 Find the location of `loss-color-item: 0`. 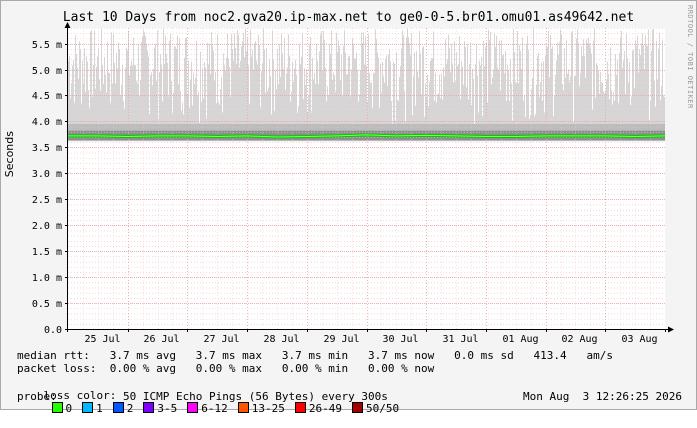

loss-color-item: 0 is located at coordinates (62, 408).